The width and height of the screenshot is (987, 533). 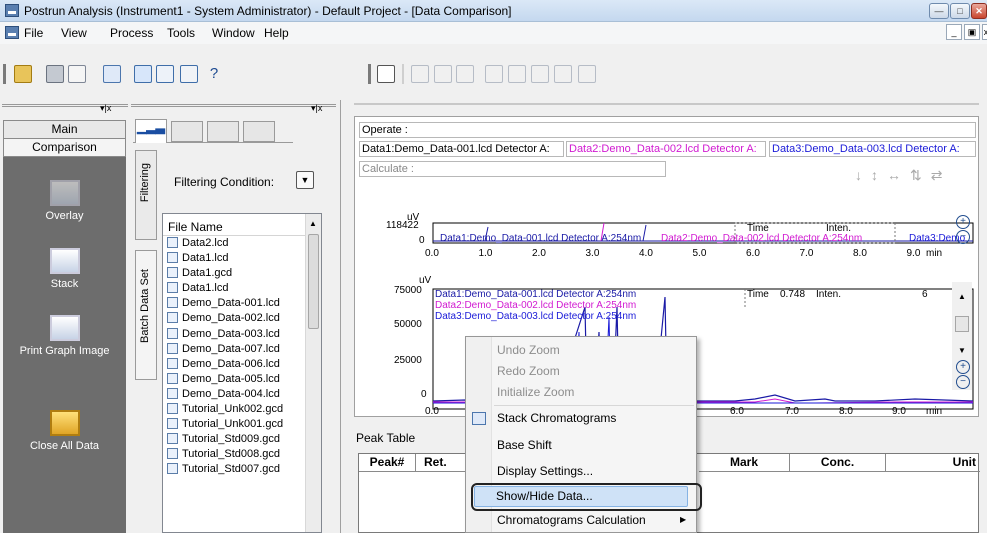 What do you see at coordinates (963, 367) in the screenshot?
I see `bottom-zoom-in-icon: +` at bounding box center [963, 367].